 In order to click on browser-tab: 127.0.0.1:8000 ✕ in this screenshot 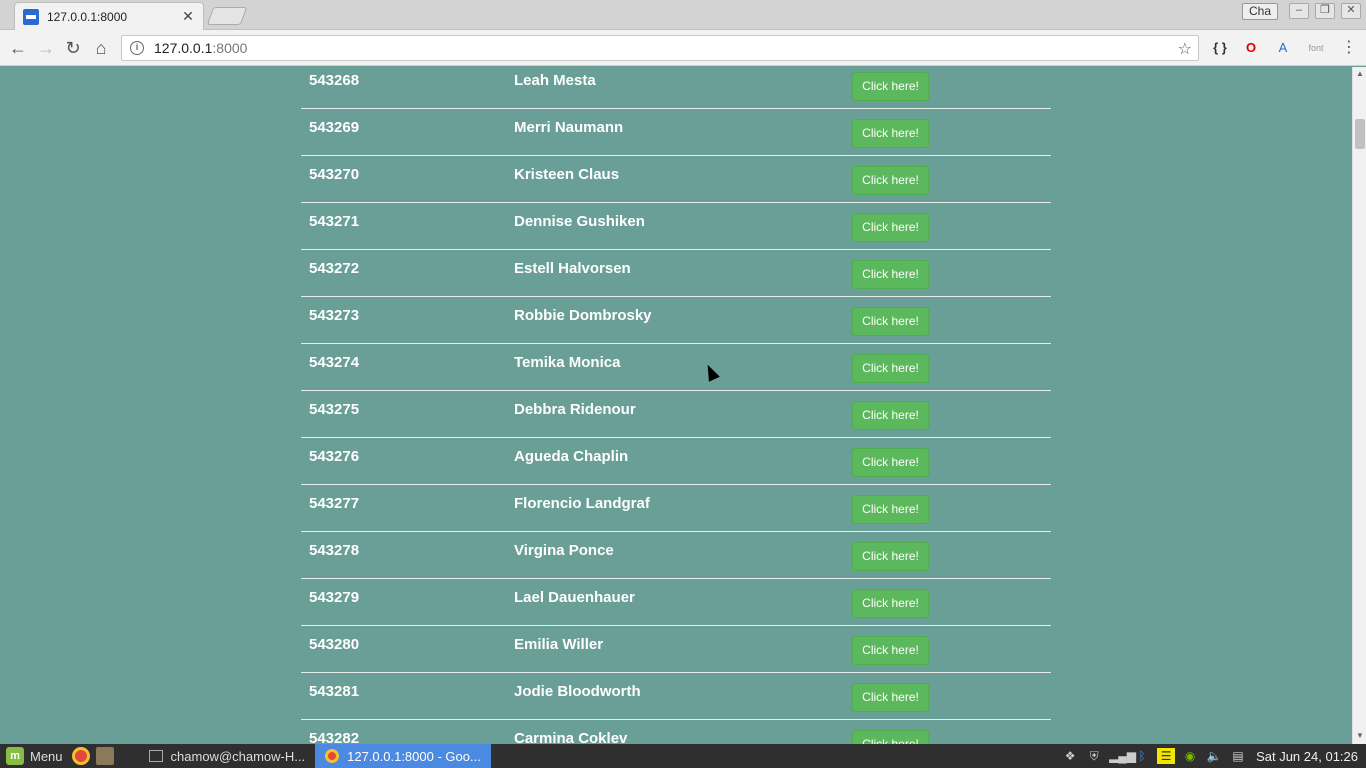, I will do `click(109, 16)`.